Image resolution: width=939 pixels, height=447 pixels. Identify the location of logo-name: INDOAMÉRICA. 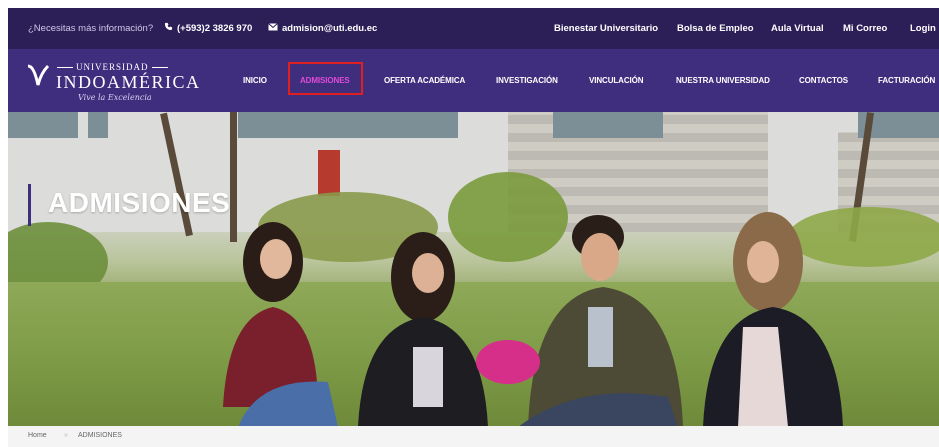
(128, 82).